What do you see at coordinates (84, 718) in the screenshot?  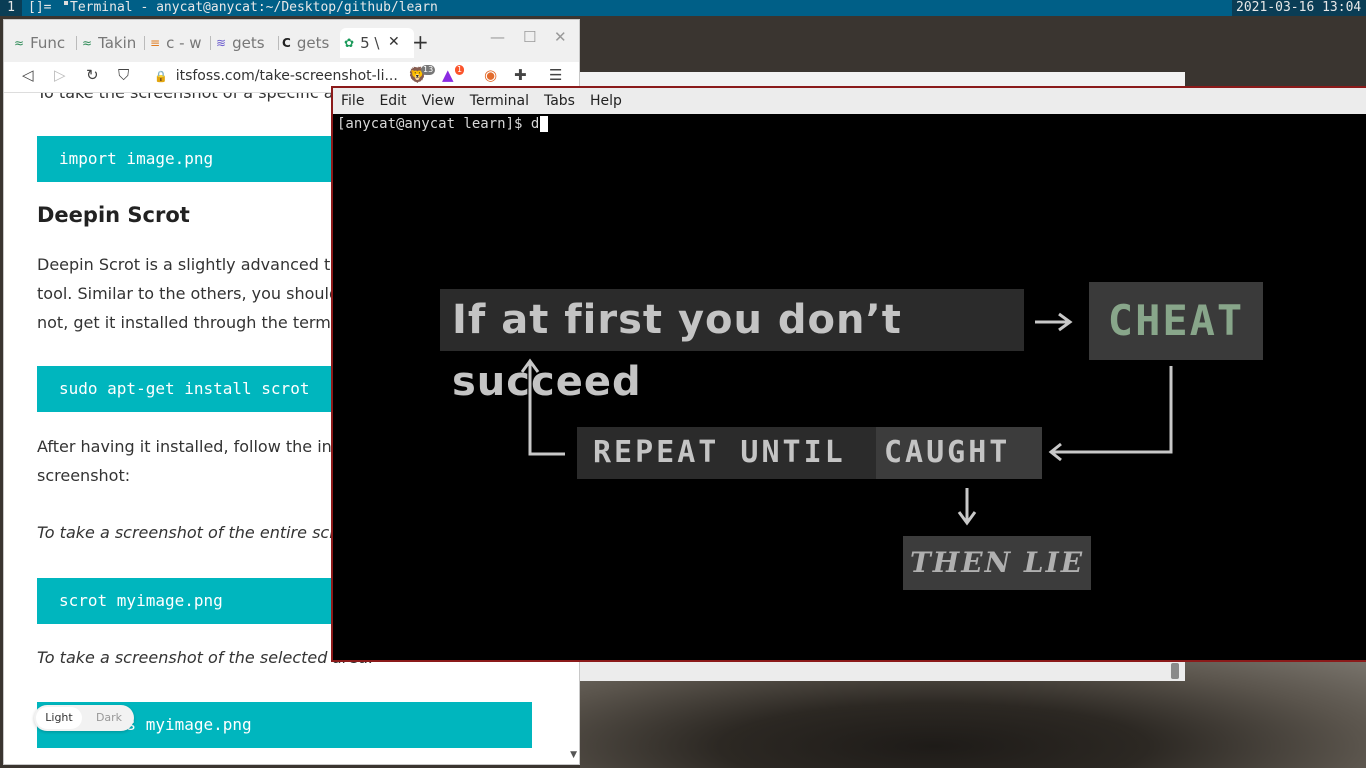 I see `theme-toggle: Light Dark` at bounding box center [84, 718].